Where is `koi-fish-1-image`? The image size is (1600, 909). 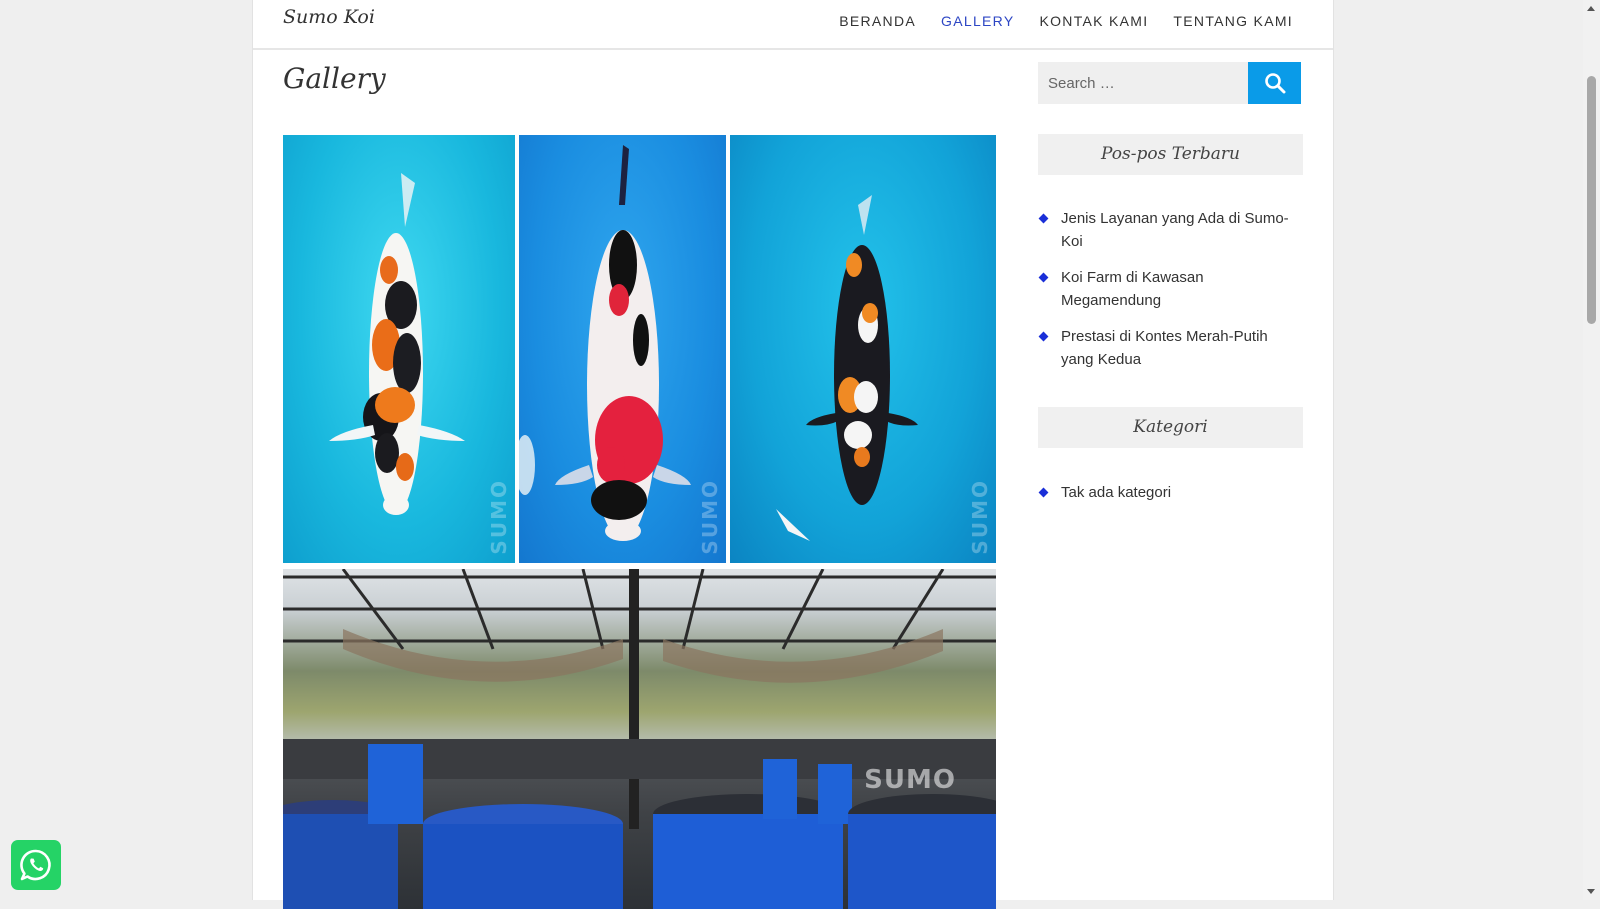 koi-fish-1-image is located at coordinates (397, 344).